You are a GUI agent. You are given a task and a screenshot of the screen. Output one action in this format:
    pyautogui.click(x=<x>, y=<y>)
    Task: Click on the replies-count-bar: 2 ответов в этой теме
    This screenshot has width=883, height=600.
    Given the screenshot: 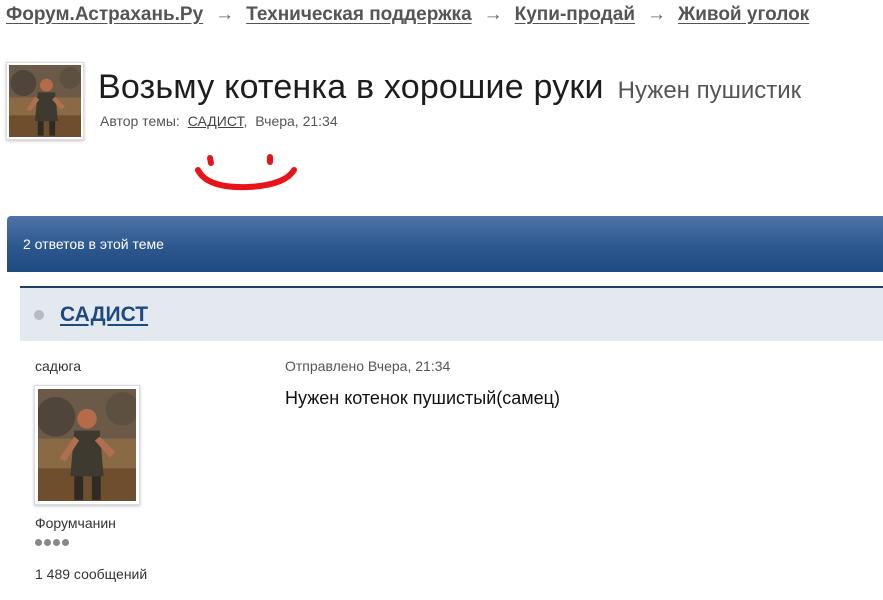 What is the action you would take?
    pyautogui.click(x=445, y=244)
    